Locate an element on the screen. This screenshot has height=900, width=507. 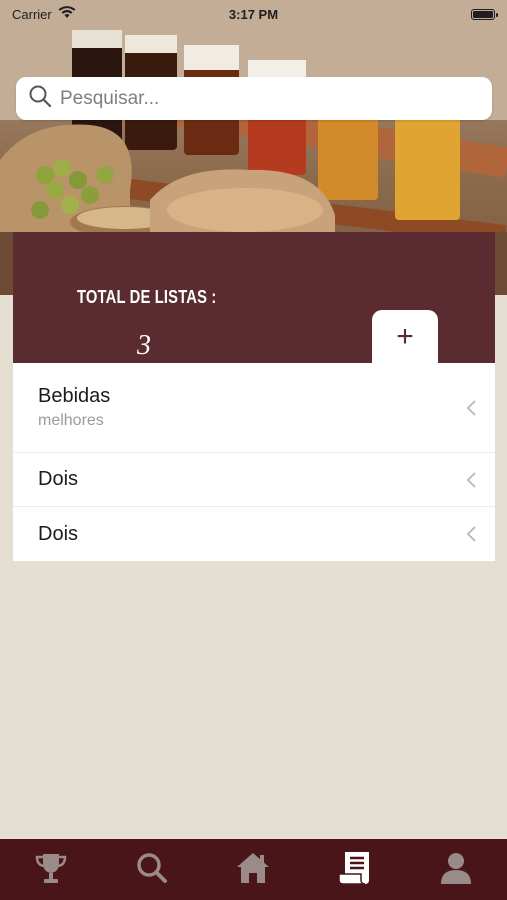
user-icon is located at coordinates (456, 868).